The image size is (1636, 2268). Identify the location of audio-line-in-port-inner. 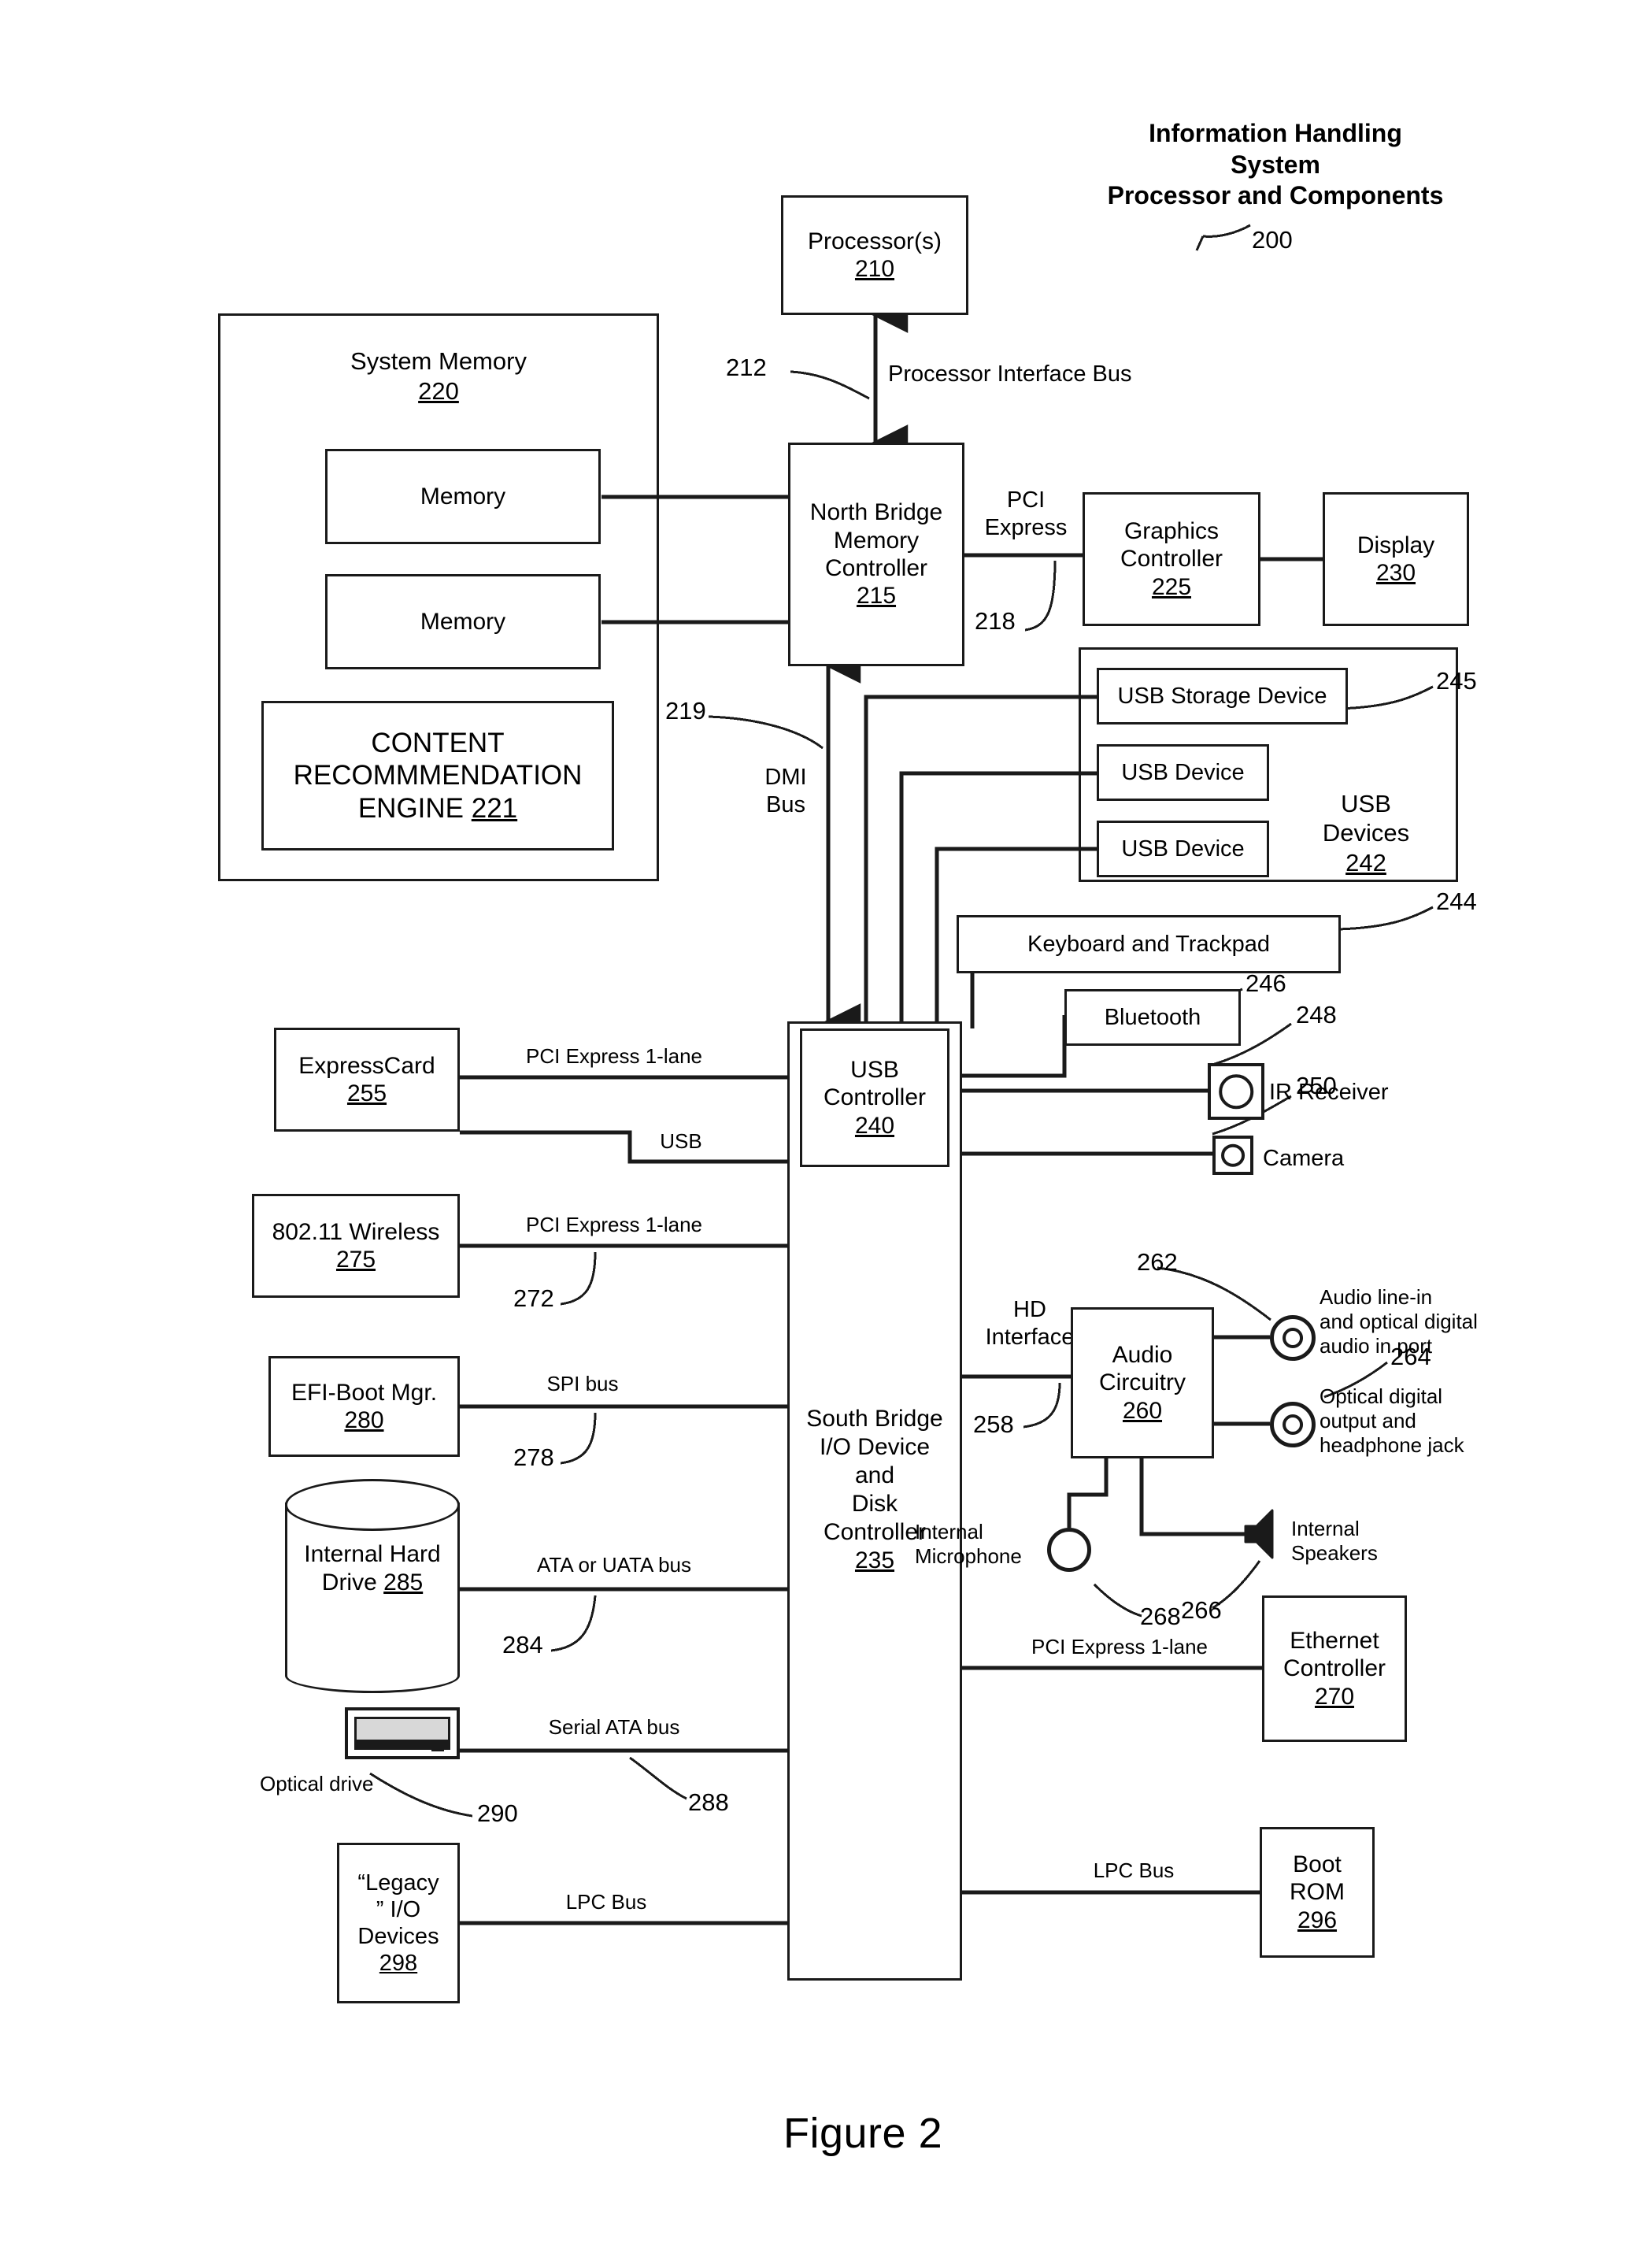
(1293, 1338).